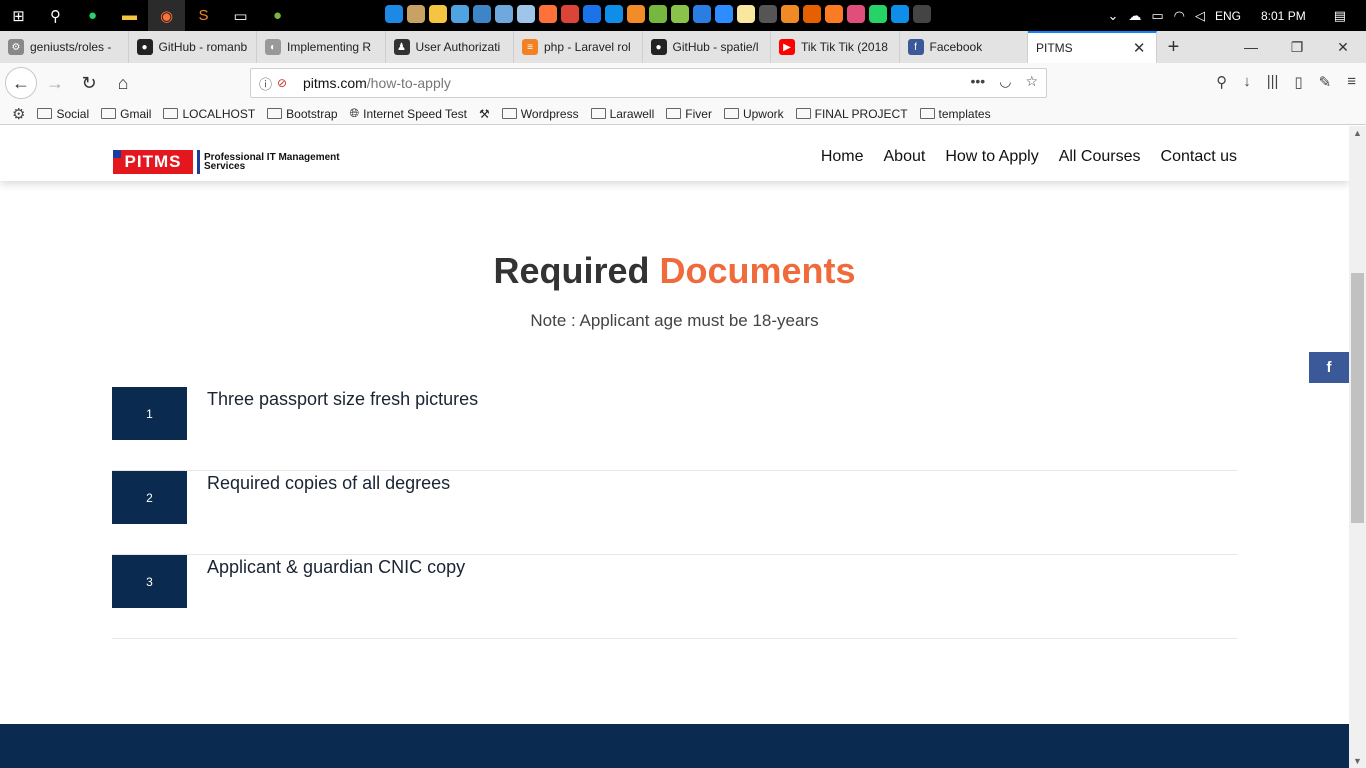 The width and height of the screenshot is (1366, 768). I want to click on settings-icon, so click(526, 14).